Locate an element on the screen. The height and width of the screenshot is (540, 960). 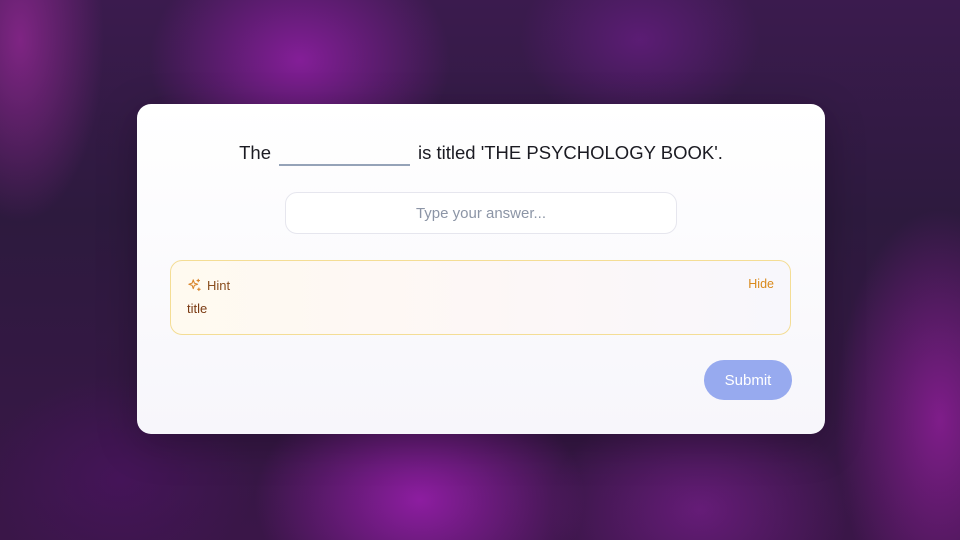
hint-text: title is located at coordinates (197, 308).